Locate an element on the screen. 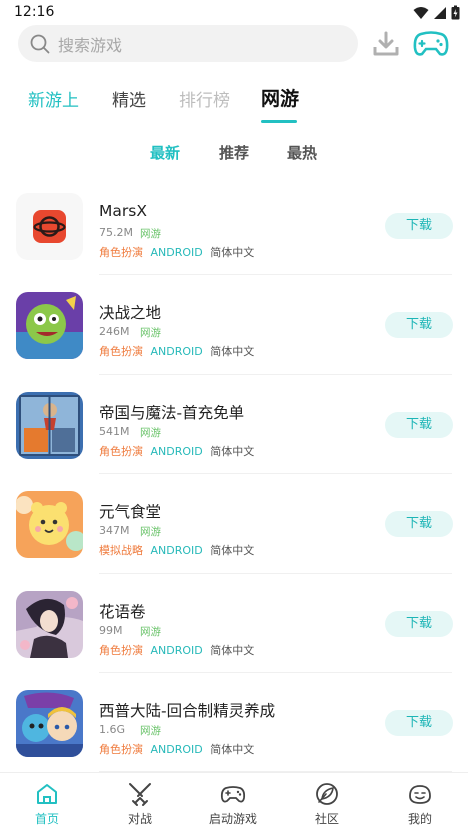  download-icon is located at coordinates (386, 43).